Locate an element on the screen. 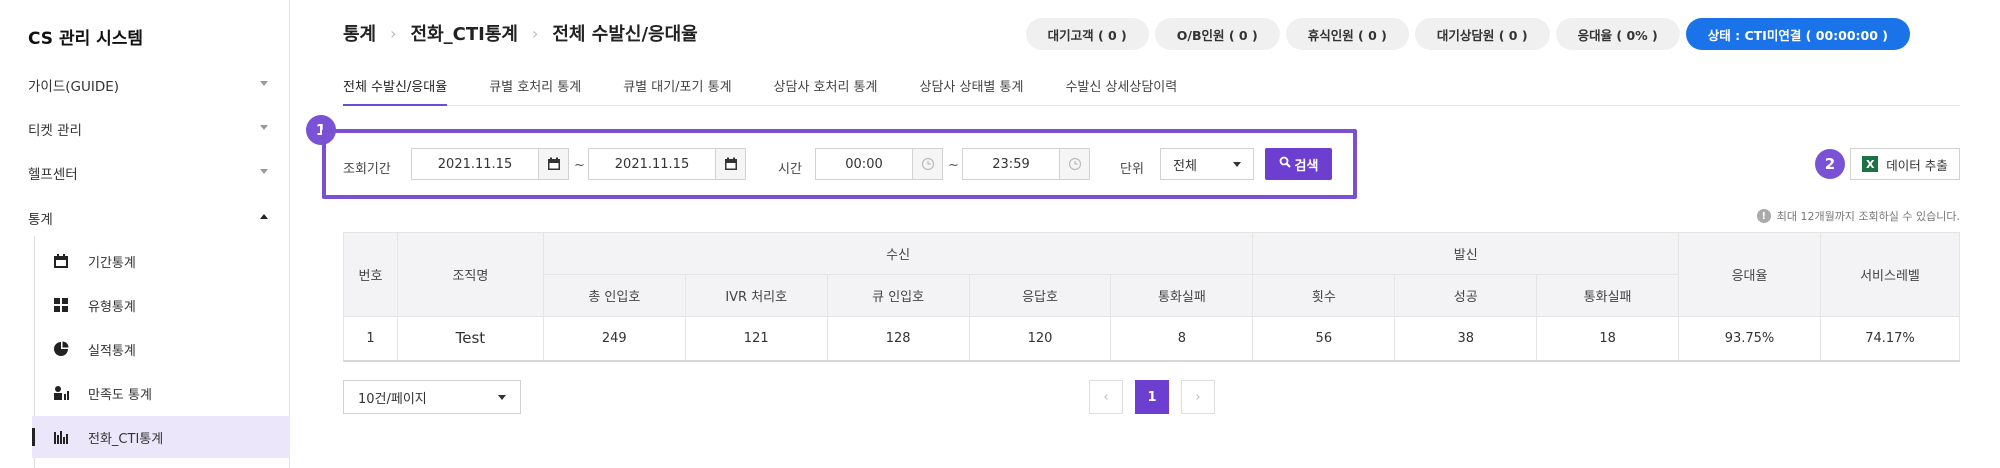 This screenshot has height=468, width=2000. time-from-field: 00:00 is located at coordinates (879, 164).